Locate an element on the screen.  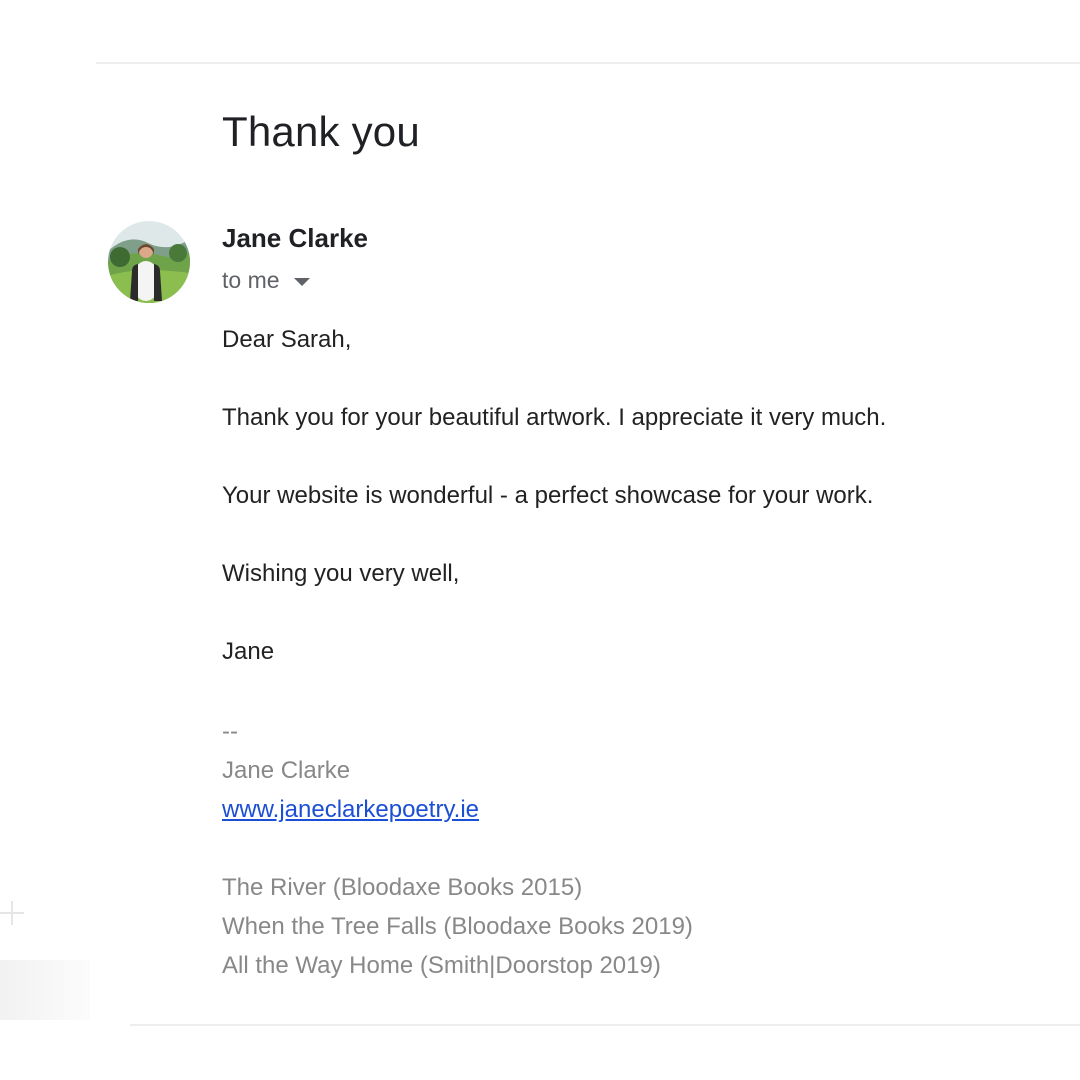
caret-down-icon is located at coordinates (301, 282).